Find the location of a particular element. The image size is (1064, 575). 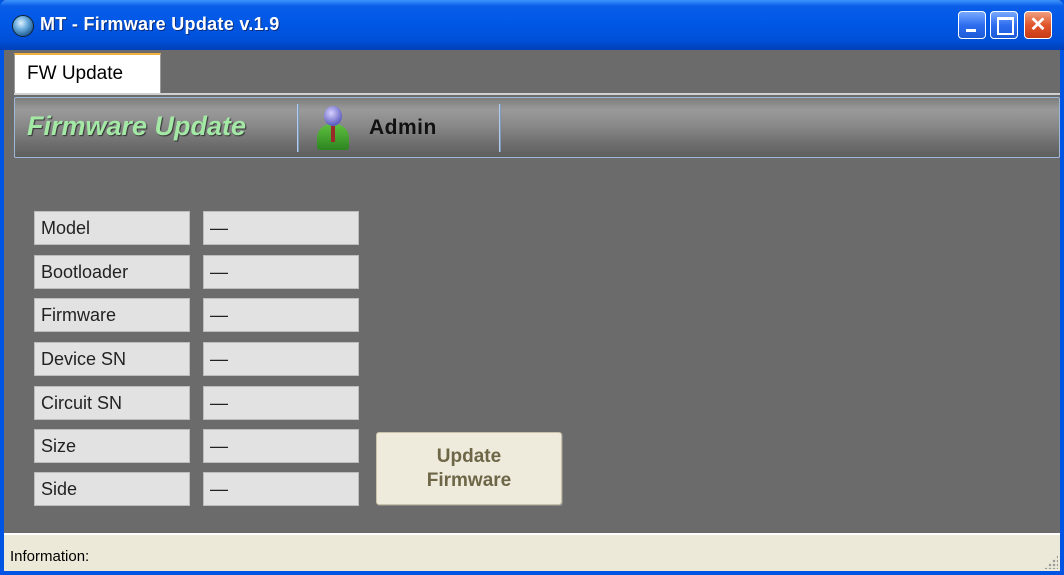

globe-icon is located at coordinates (23, 26).